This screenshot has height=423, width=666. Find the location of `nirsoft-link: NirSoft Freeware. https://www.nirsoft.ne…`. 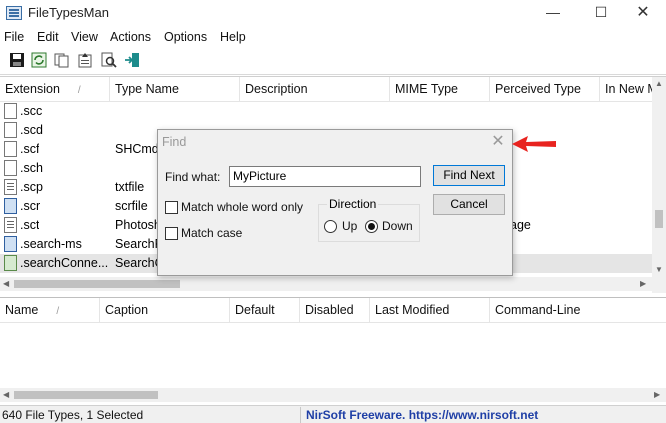

nirsoft-link: NirSoft Freeware. https://www.nirsoft.ne… is located at coordinates (422, 415).